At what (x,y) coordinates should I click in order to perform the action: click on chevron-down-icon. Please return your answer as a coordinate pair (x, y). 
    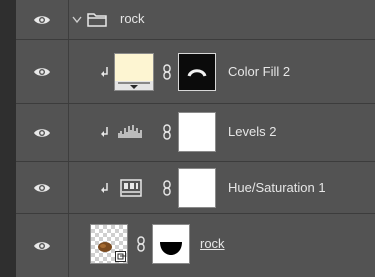
    Looking at the image, I should click on (77, 20).